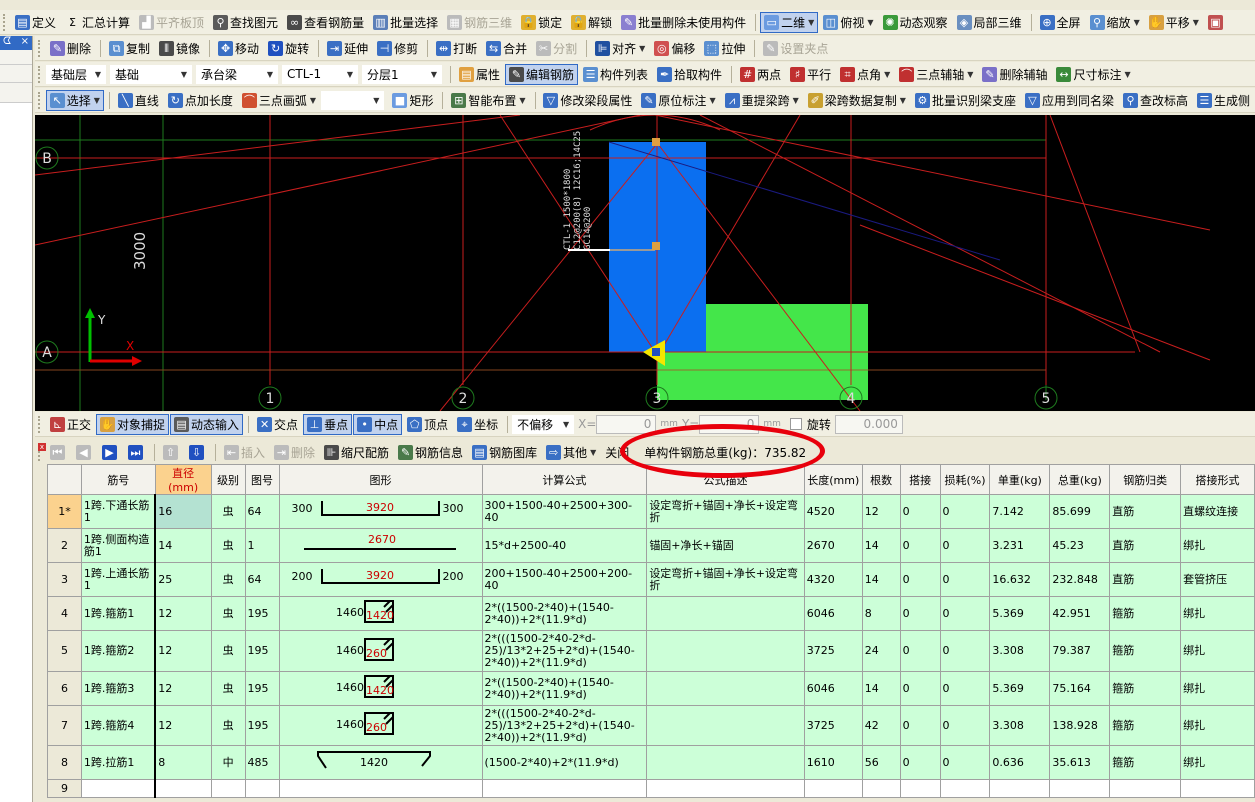  I want to click on shape-cell: 200 3920 200, so click(380, 579).